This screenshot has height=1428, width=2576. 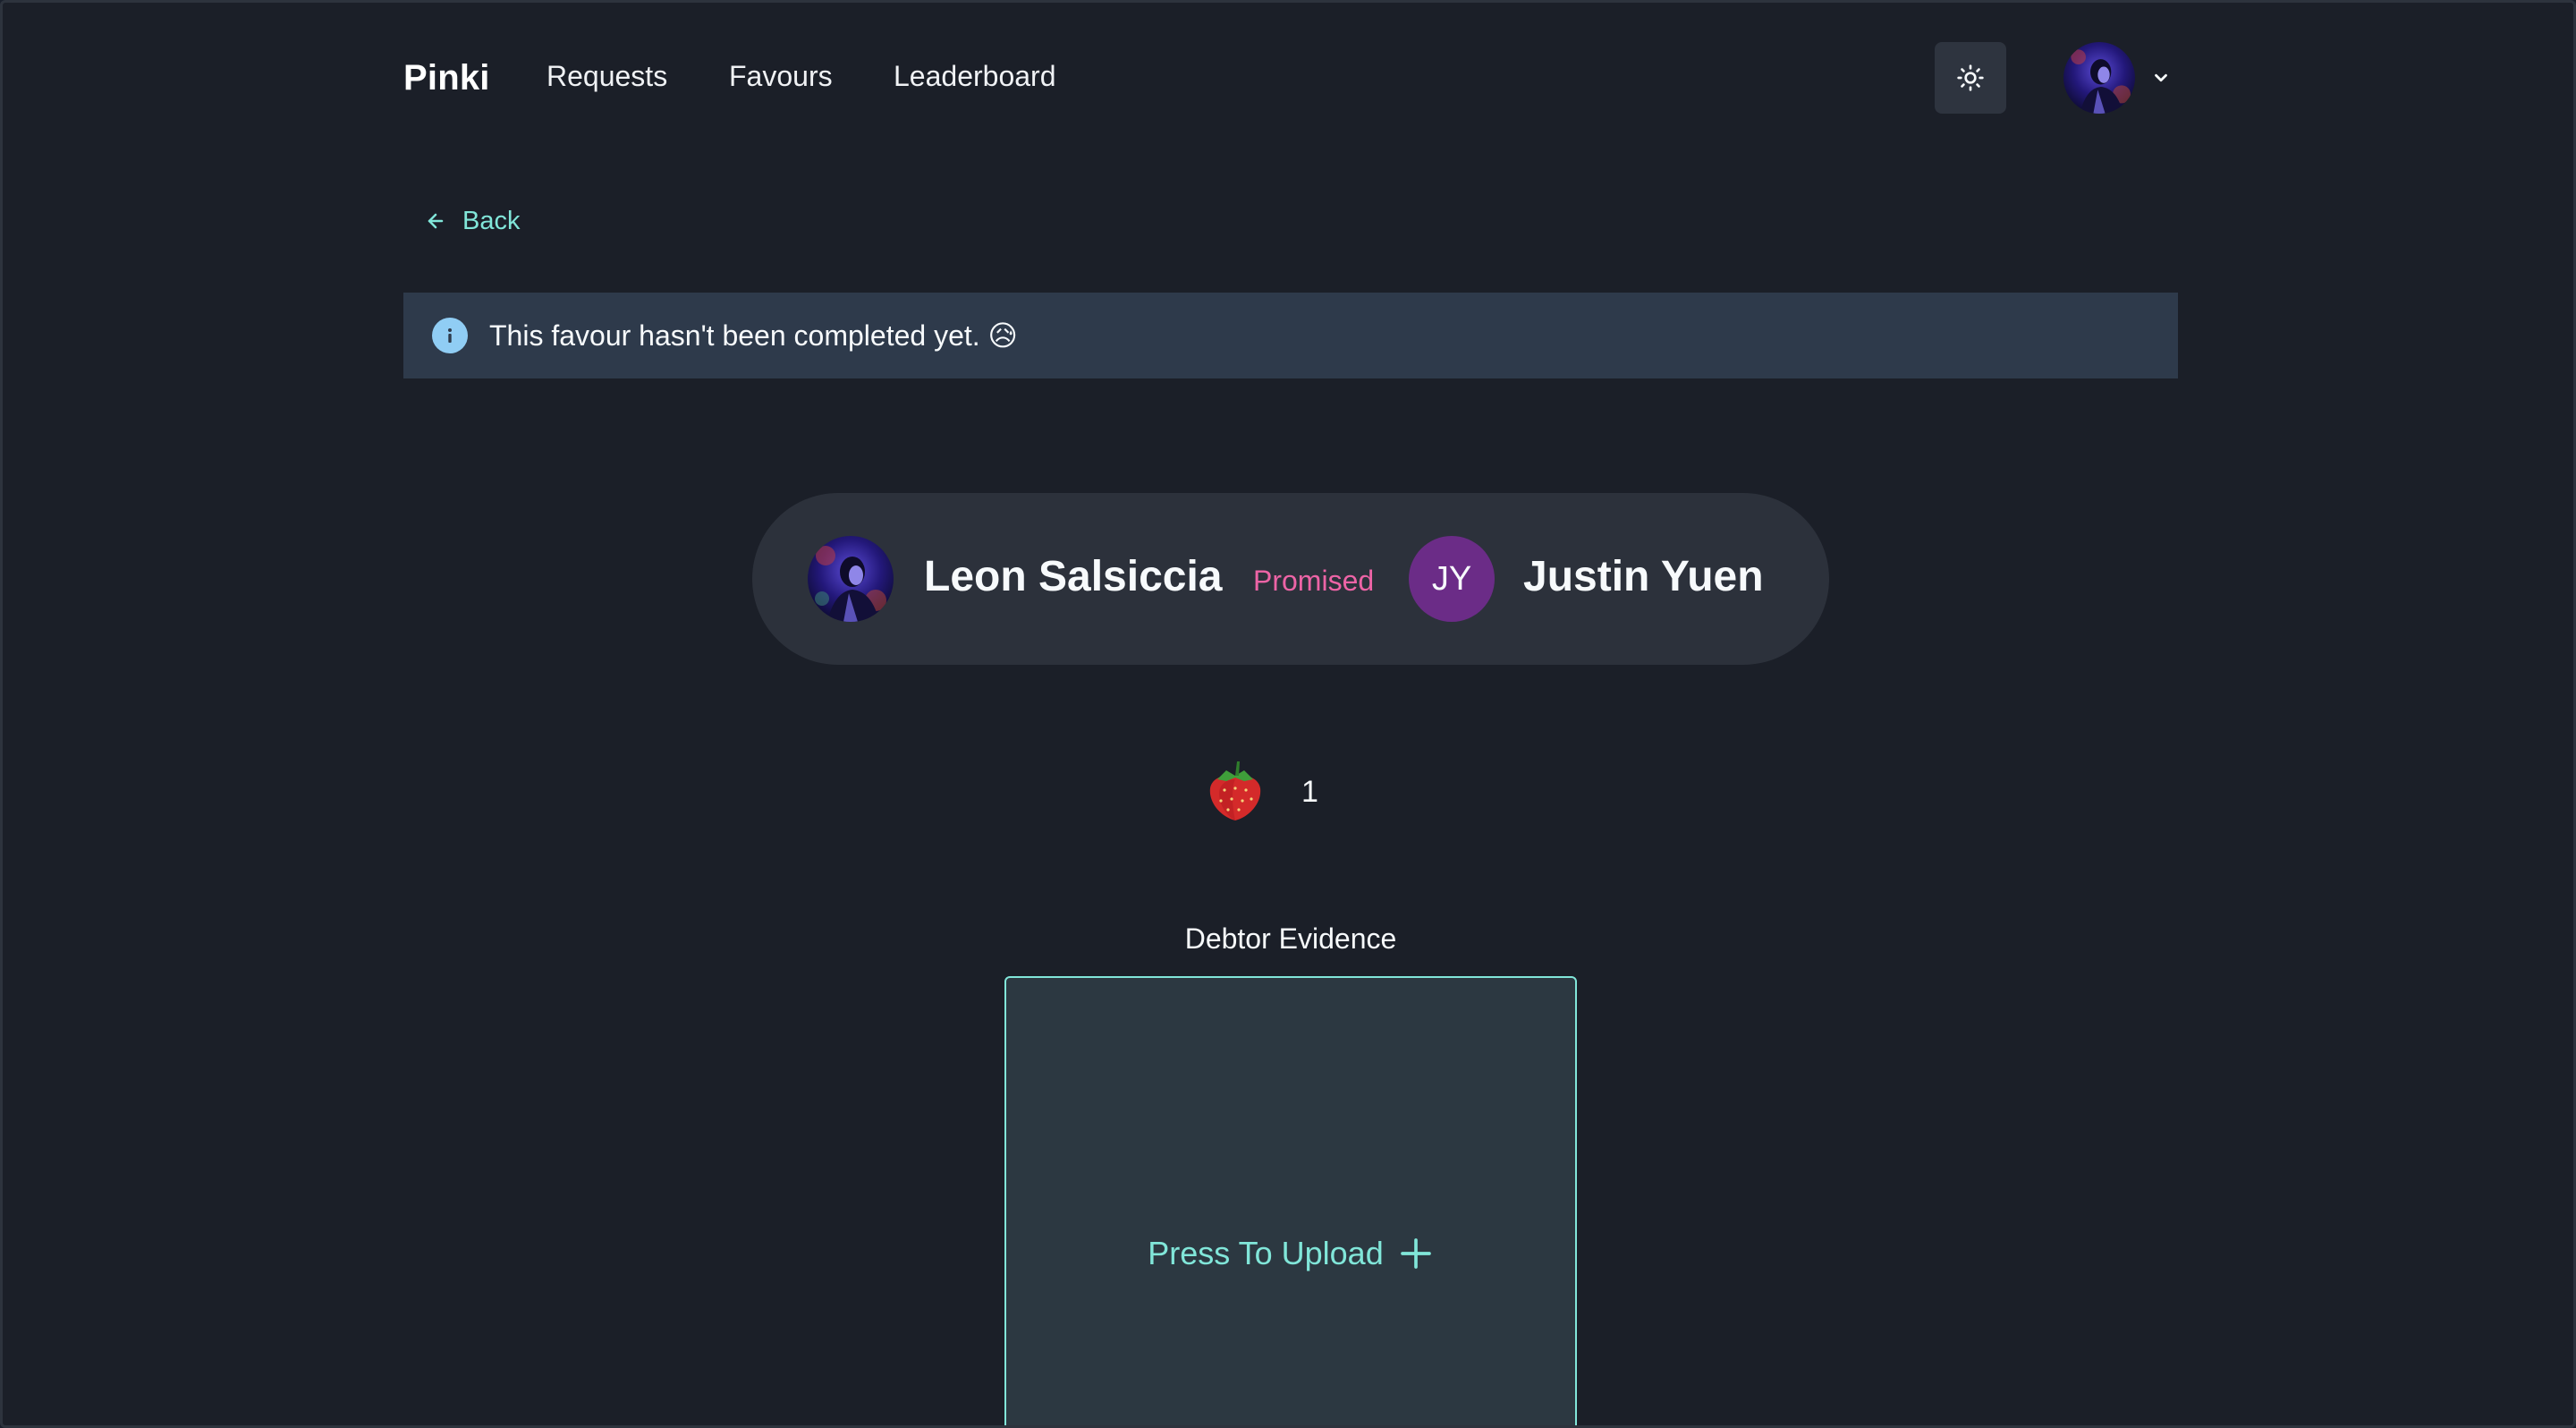 What do you see at coordinates (2161, 77) in the screenshot?
I see `chevron-down-icon` at bounding box center [2161, 77].